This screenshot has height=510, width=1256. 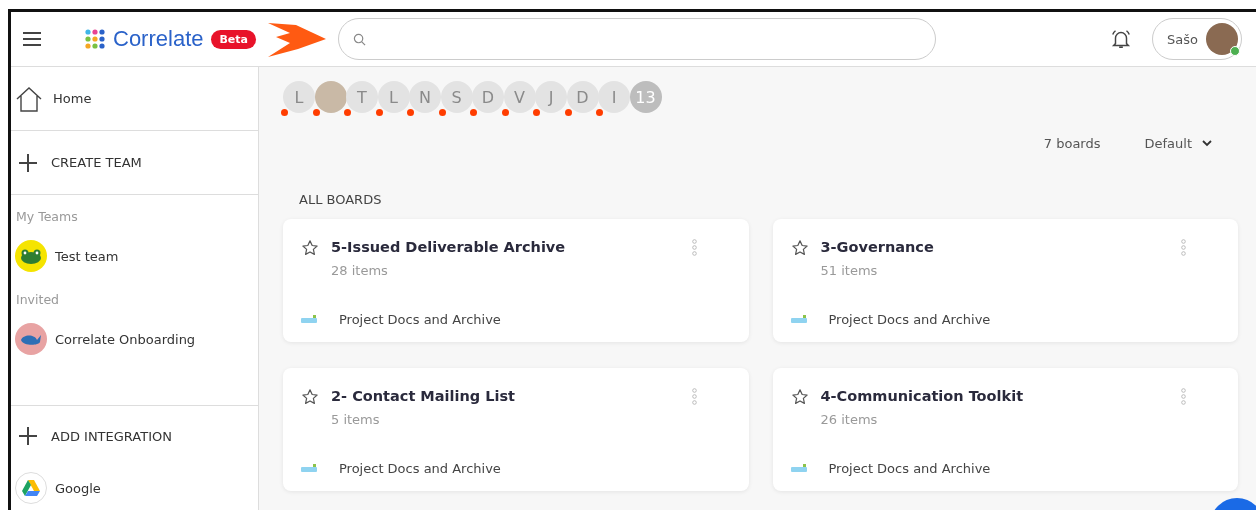 What do you see at coordinates (1072, 143) in the screenshot?
I see `board-count: 7 boards` at bounding box center [1072, 143].